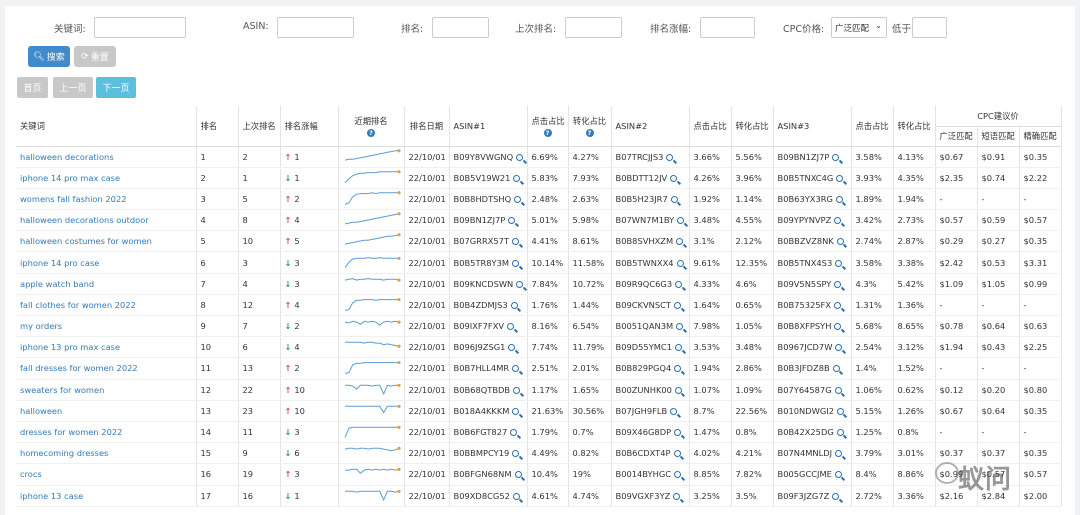 The width and height of the screenshot is (1080, 515). Describe the element at coordinates (956, 136) in the screenshot. I see `col-cpc-broad: 广泛匹配` at that location.